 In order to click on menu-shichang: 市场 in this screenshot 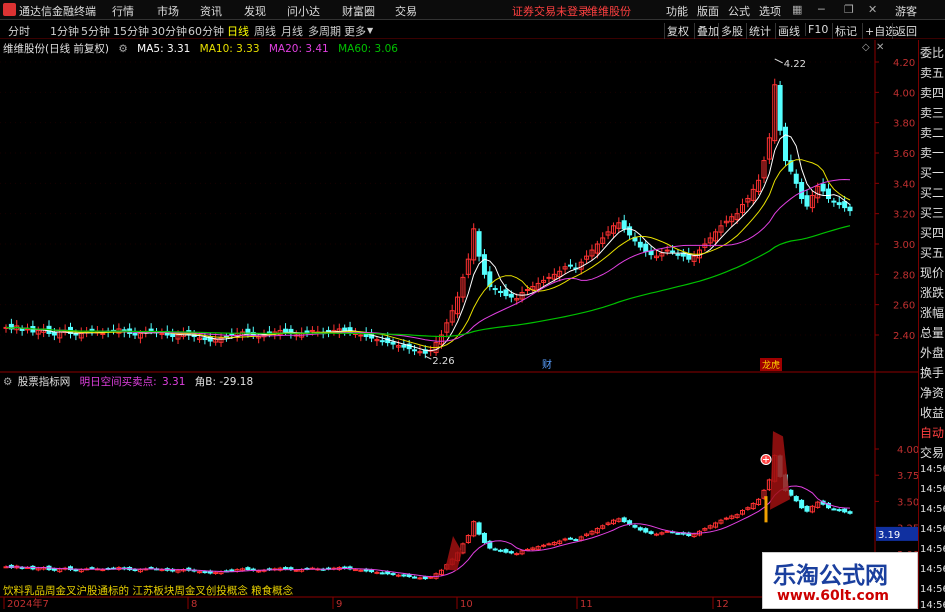, I will do `click(168, 11)`.